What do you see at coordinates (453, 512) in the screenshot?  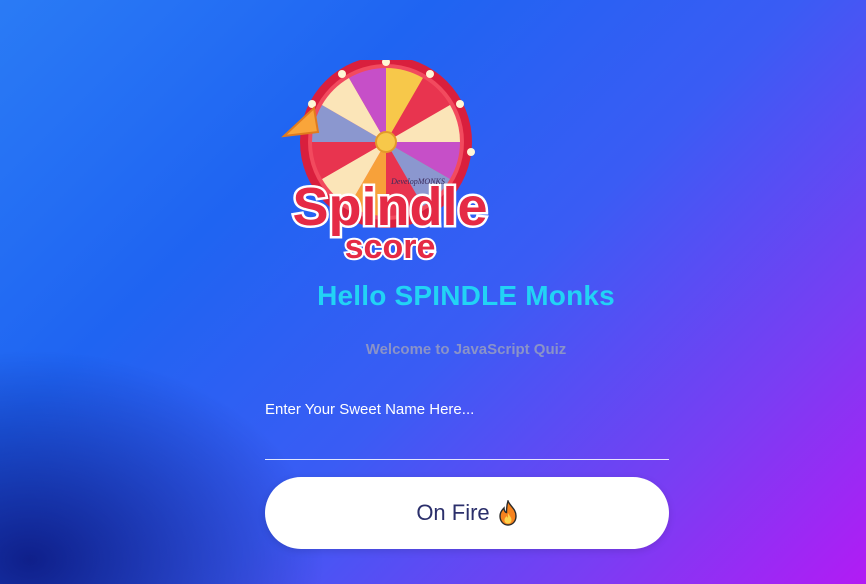 I see `on-fire-button-label: On Fire` at bounding box center [453, 512].